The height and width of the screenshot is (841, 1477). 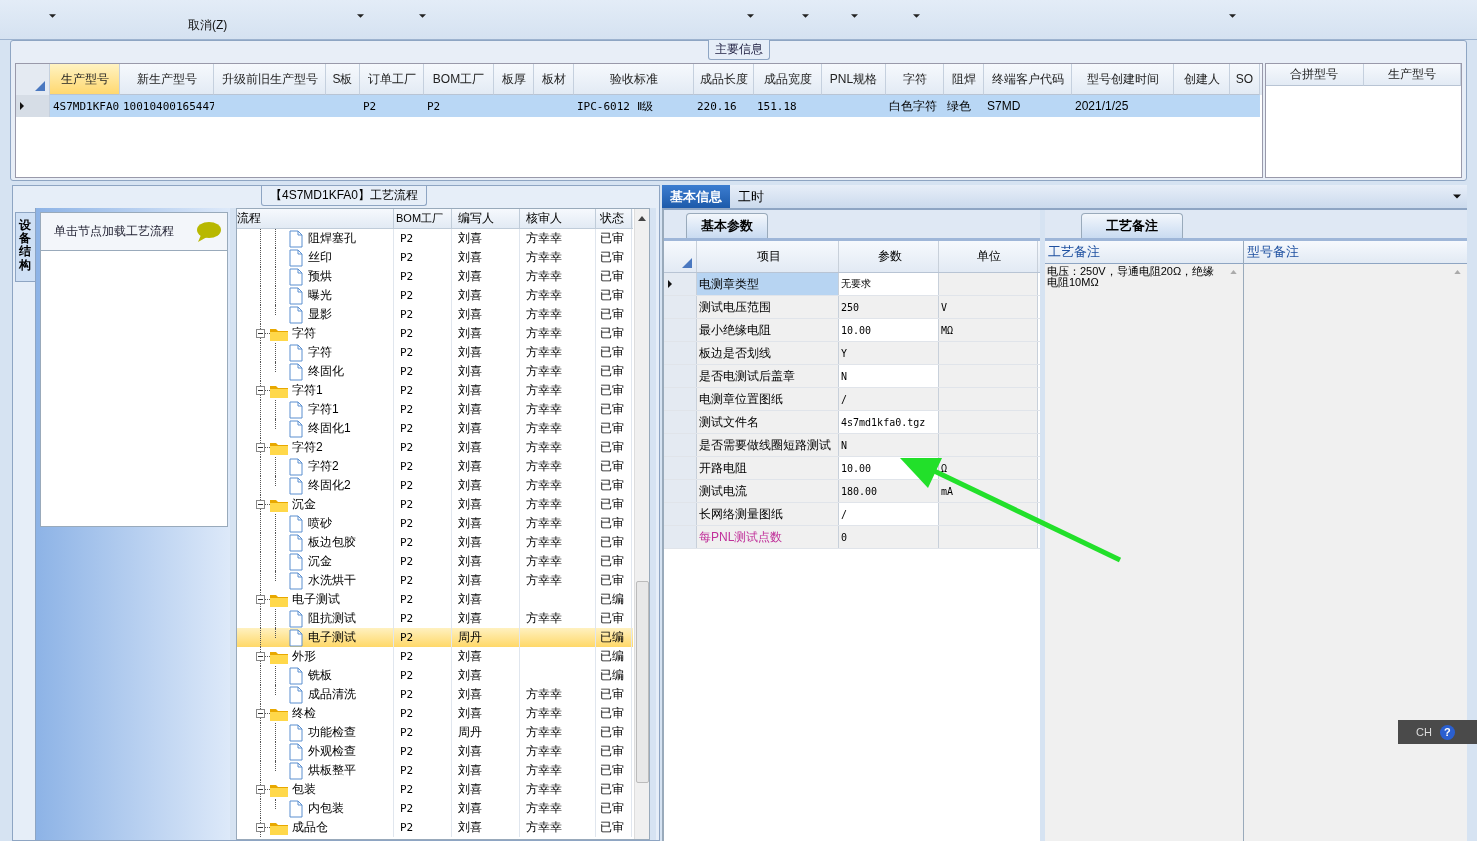 What do you see at coordinates (852, 491) in the screenshot?
I see `table-row: 测试电流 180.00 mA` at bounding box center [852, 491].